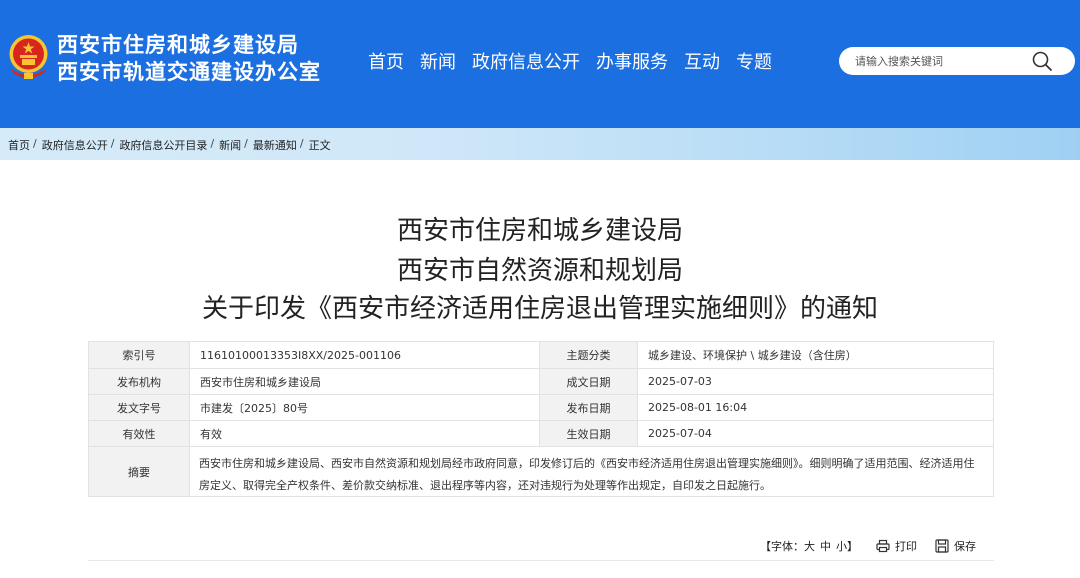  What do you see at coordinates (386, 63) in the screenshot?
I see `nav-home: 首页` at bounding box center [386, 63].